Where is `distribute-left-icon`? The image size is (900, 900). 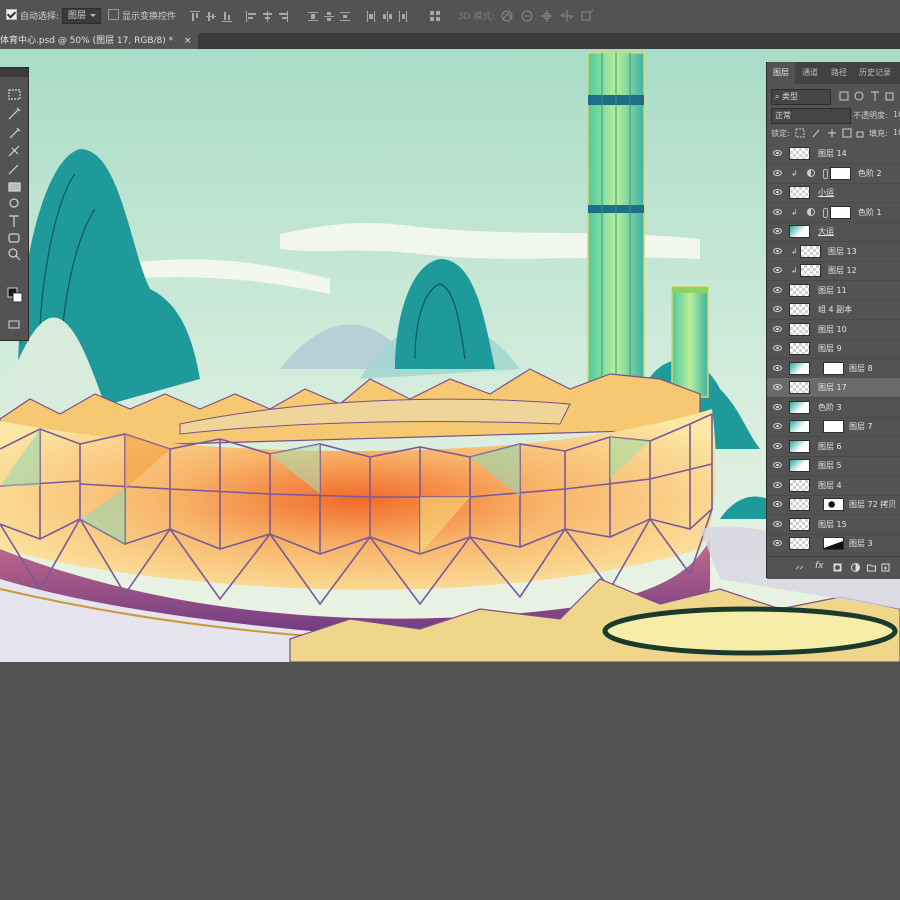
distribute-left-icon is located at coordinates (371, 16).